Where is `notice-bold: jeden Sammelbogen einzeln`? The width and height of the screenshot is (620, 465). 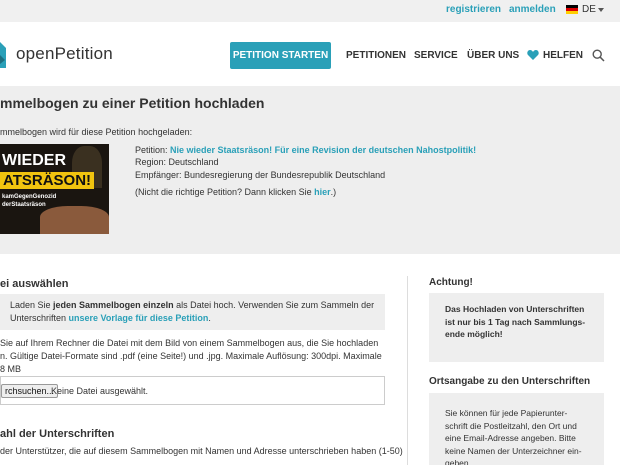
notice-bold: jeden Sammelbogen einzeln is located at coordinates (113, 305).